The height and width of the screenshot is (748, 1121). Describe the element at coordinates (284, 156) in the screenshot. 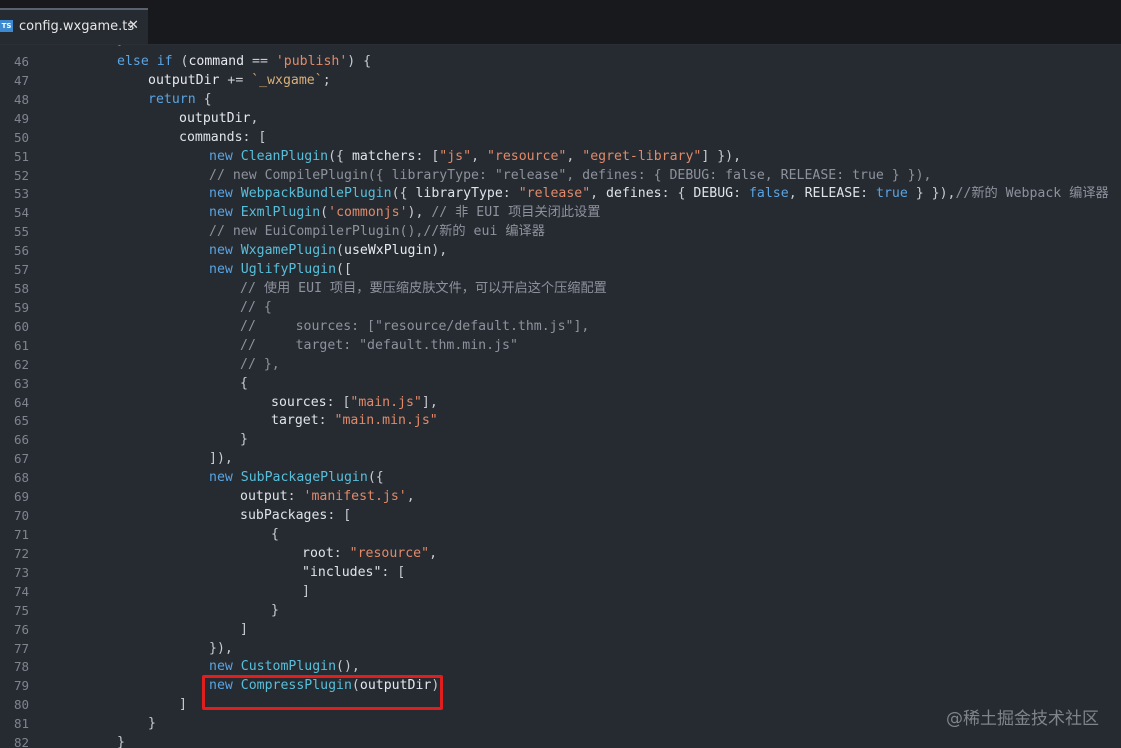

I see `code-token: CleanPlugin` at that location.